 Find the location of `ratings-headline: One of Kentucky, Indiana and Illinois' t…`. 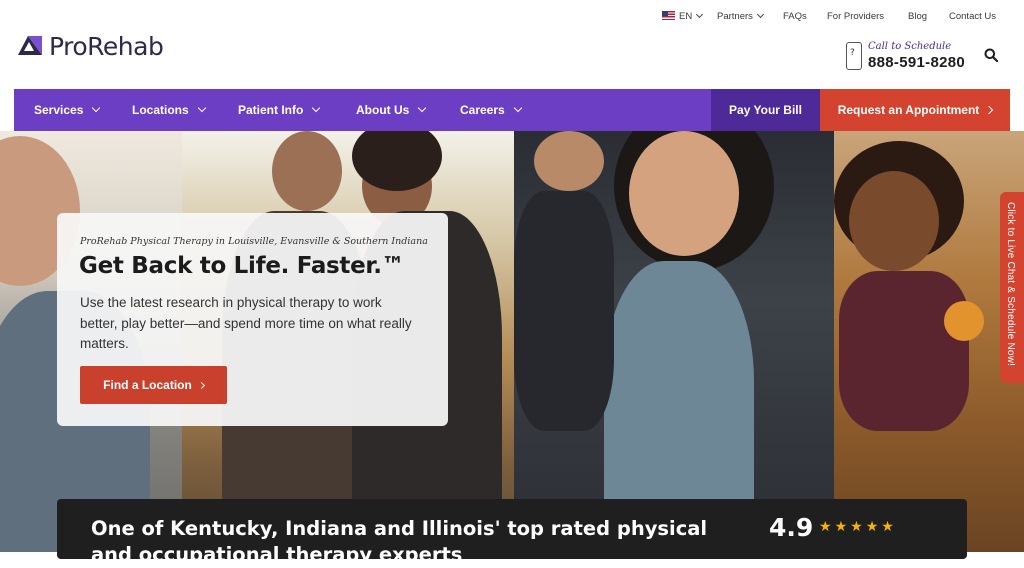

ratings-headline: One of Kentucky, Indiana and Illinois' t… is located at coordinates (399, 541).